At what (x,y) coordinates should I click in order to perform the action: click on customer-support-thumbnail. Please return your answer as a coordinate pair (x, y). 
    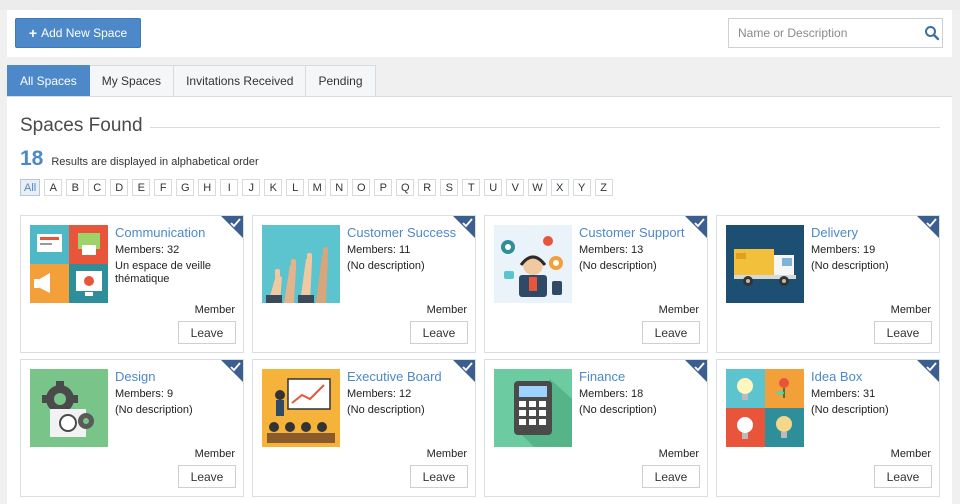
    Looking at the image, I should click on (533, 264).